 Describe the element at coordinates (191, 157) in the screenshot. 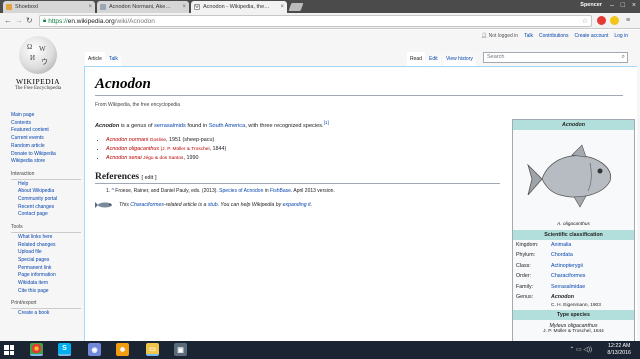

I see `species-year: , 1990` at that location.